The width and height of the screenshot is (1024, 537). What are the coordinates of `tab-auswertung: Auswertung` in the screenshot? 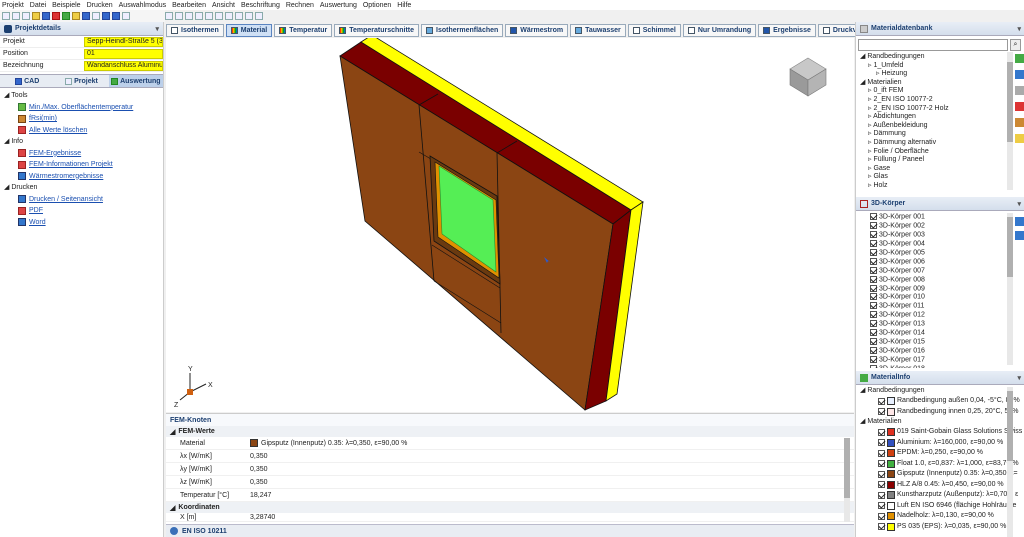 It's located at (135, 81).